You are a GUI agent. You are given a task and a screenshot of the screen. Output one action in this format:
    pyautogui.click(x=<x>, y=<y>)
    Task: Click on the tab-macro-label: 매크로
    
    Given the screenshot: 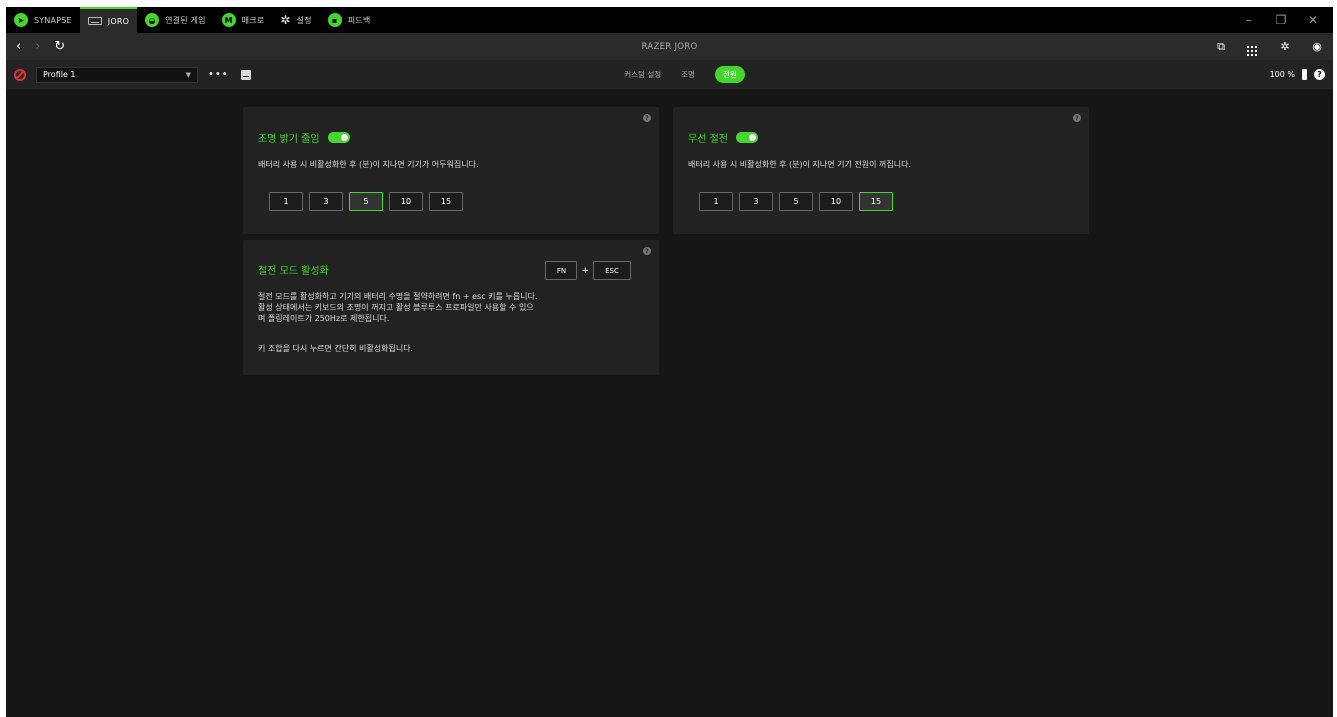 What is the action you would take?
    pyautogui.click(x=253, y=20)
    